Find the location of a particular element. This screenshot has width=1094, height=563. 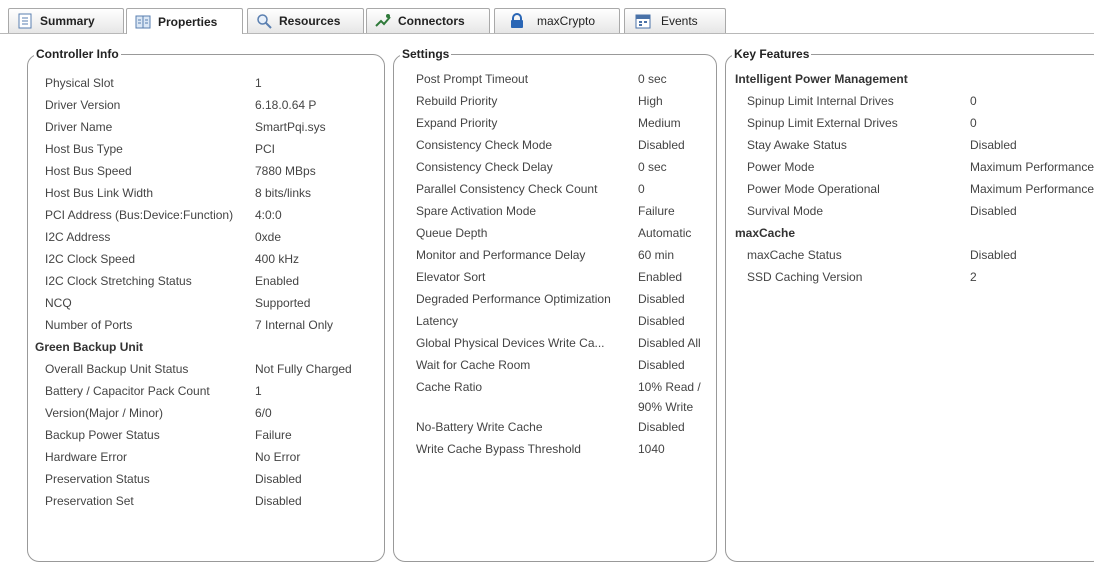

prop-label: Version(Major / Minor) is located at coordinates (104, 413).